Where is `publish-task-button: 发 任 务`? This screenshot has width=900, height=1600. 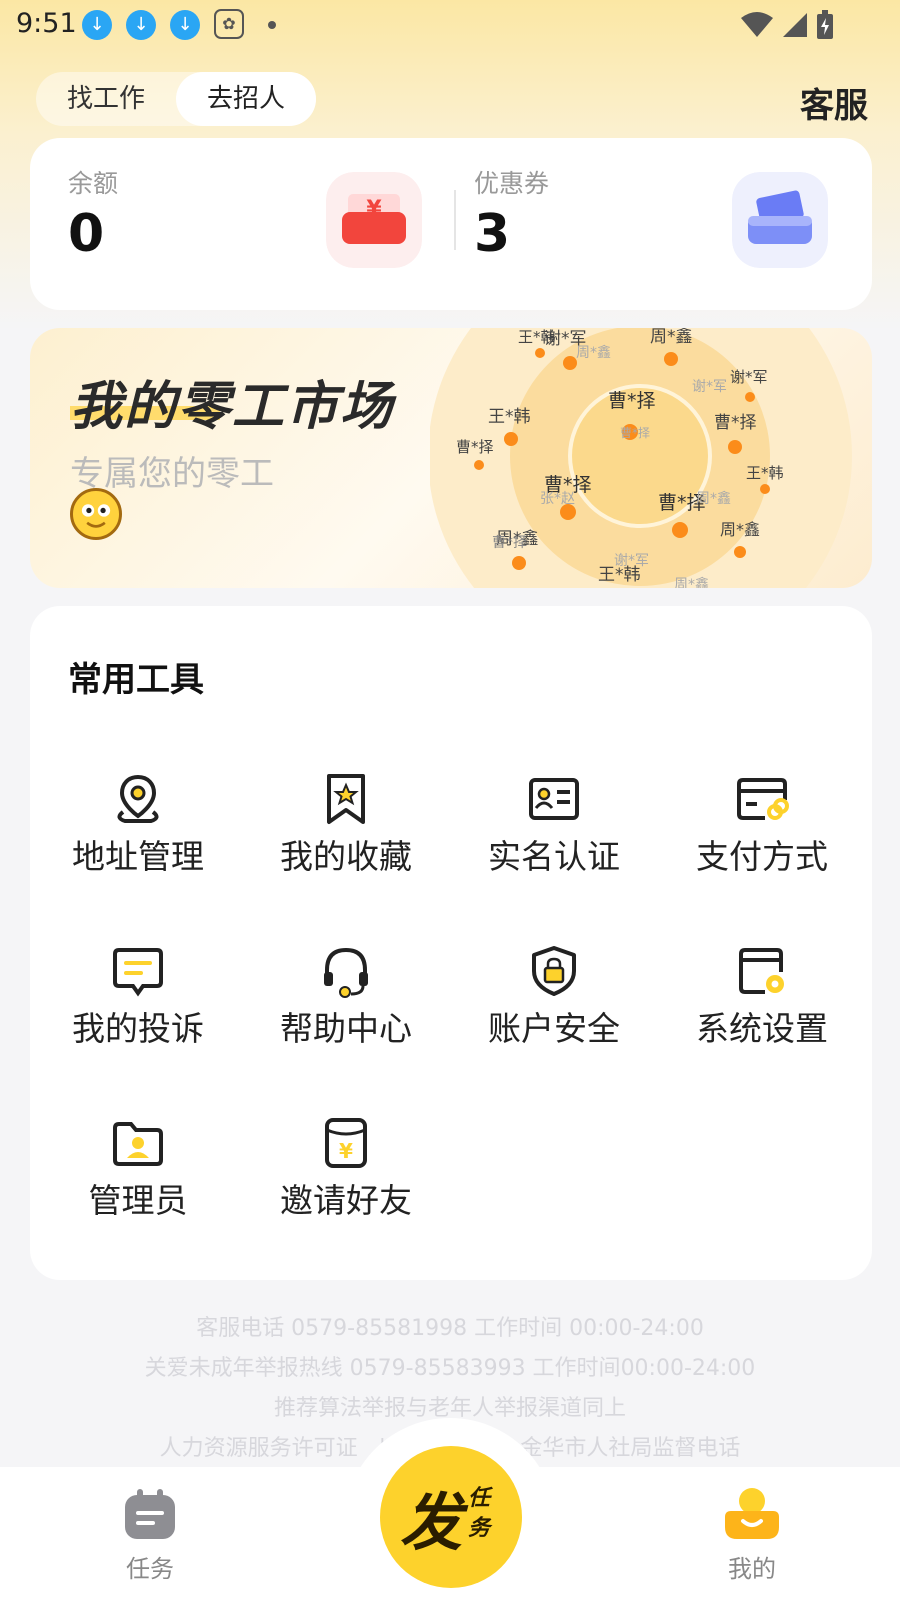 publish-task-button: 发 任 务 is located at coordinates (451, 1517).